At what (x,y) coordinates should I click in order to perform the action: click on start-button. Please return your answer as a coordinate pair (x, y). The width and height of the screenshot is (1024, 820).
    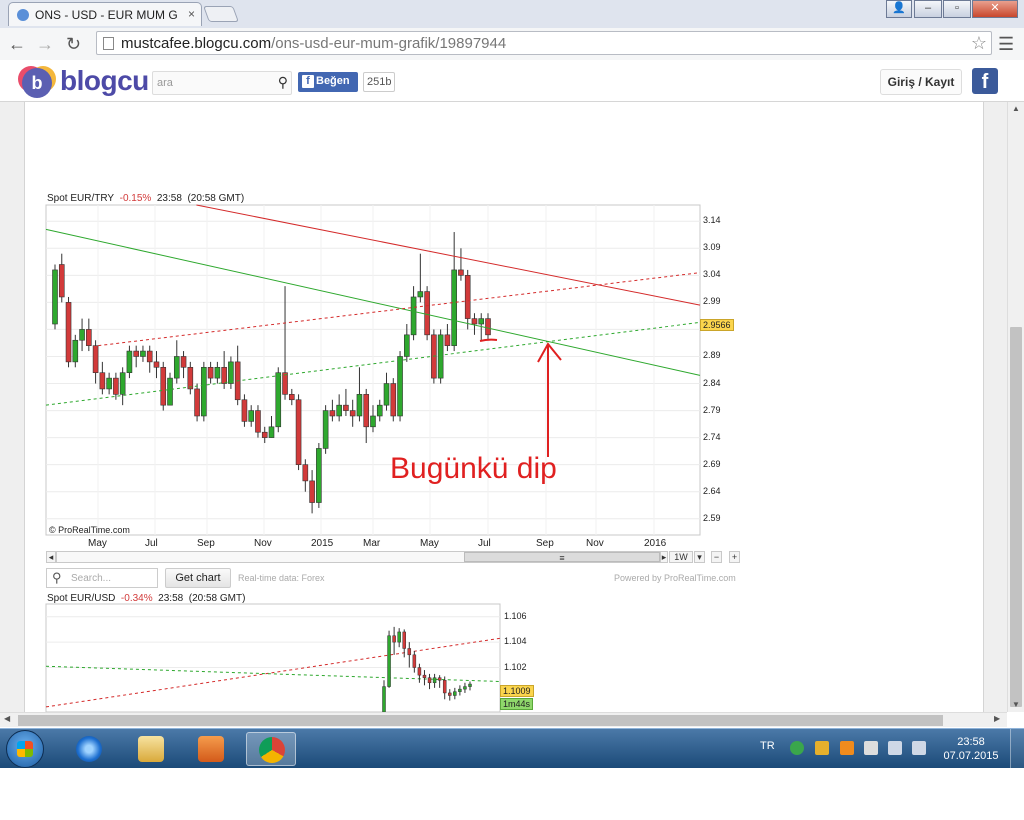
    Looking at the image, I should click on (25, 749).